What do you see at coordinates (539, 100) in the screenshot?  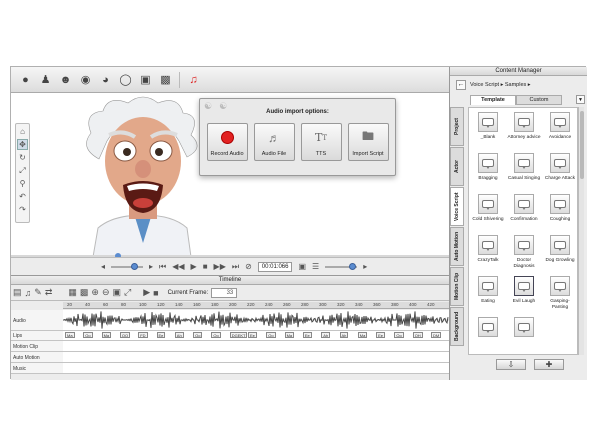 I see `tab-custom: Custom` at bounding box center [539, 100].